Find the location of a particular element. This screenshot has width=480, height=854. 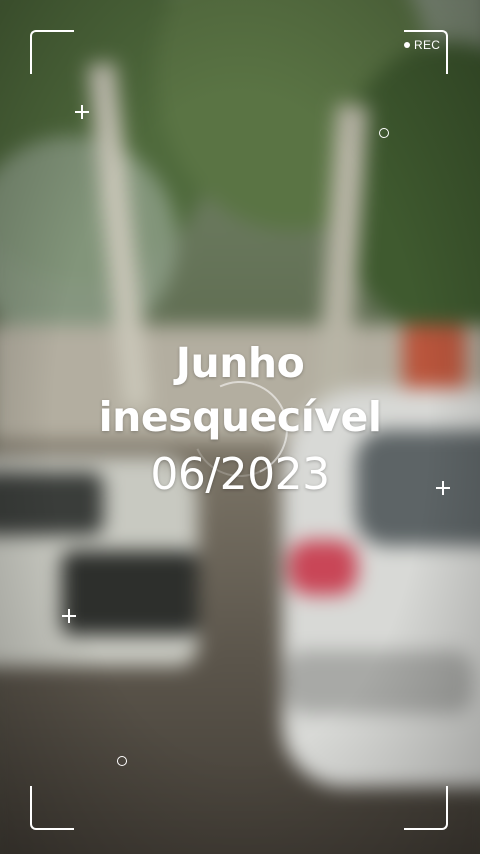

viewfinder-corner-bottom-right-icon is located at coordinates (426, 808).